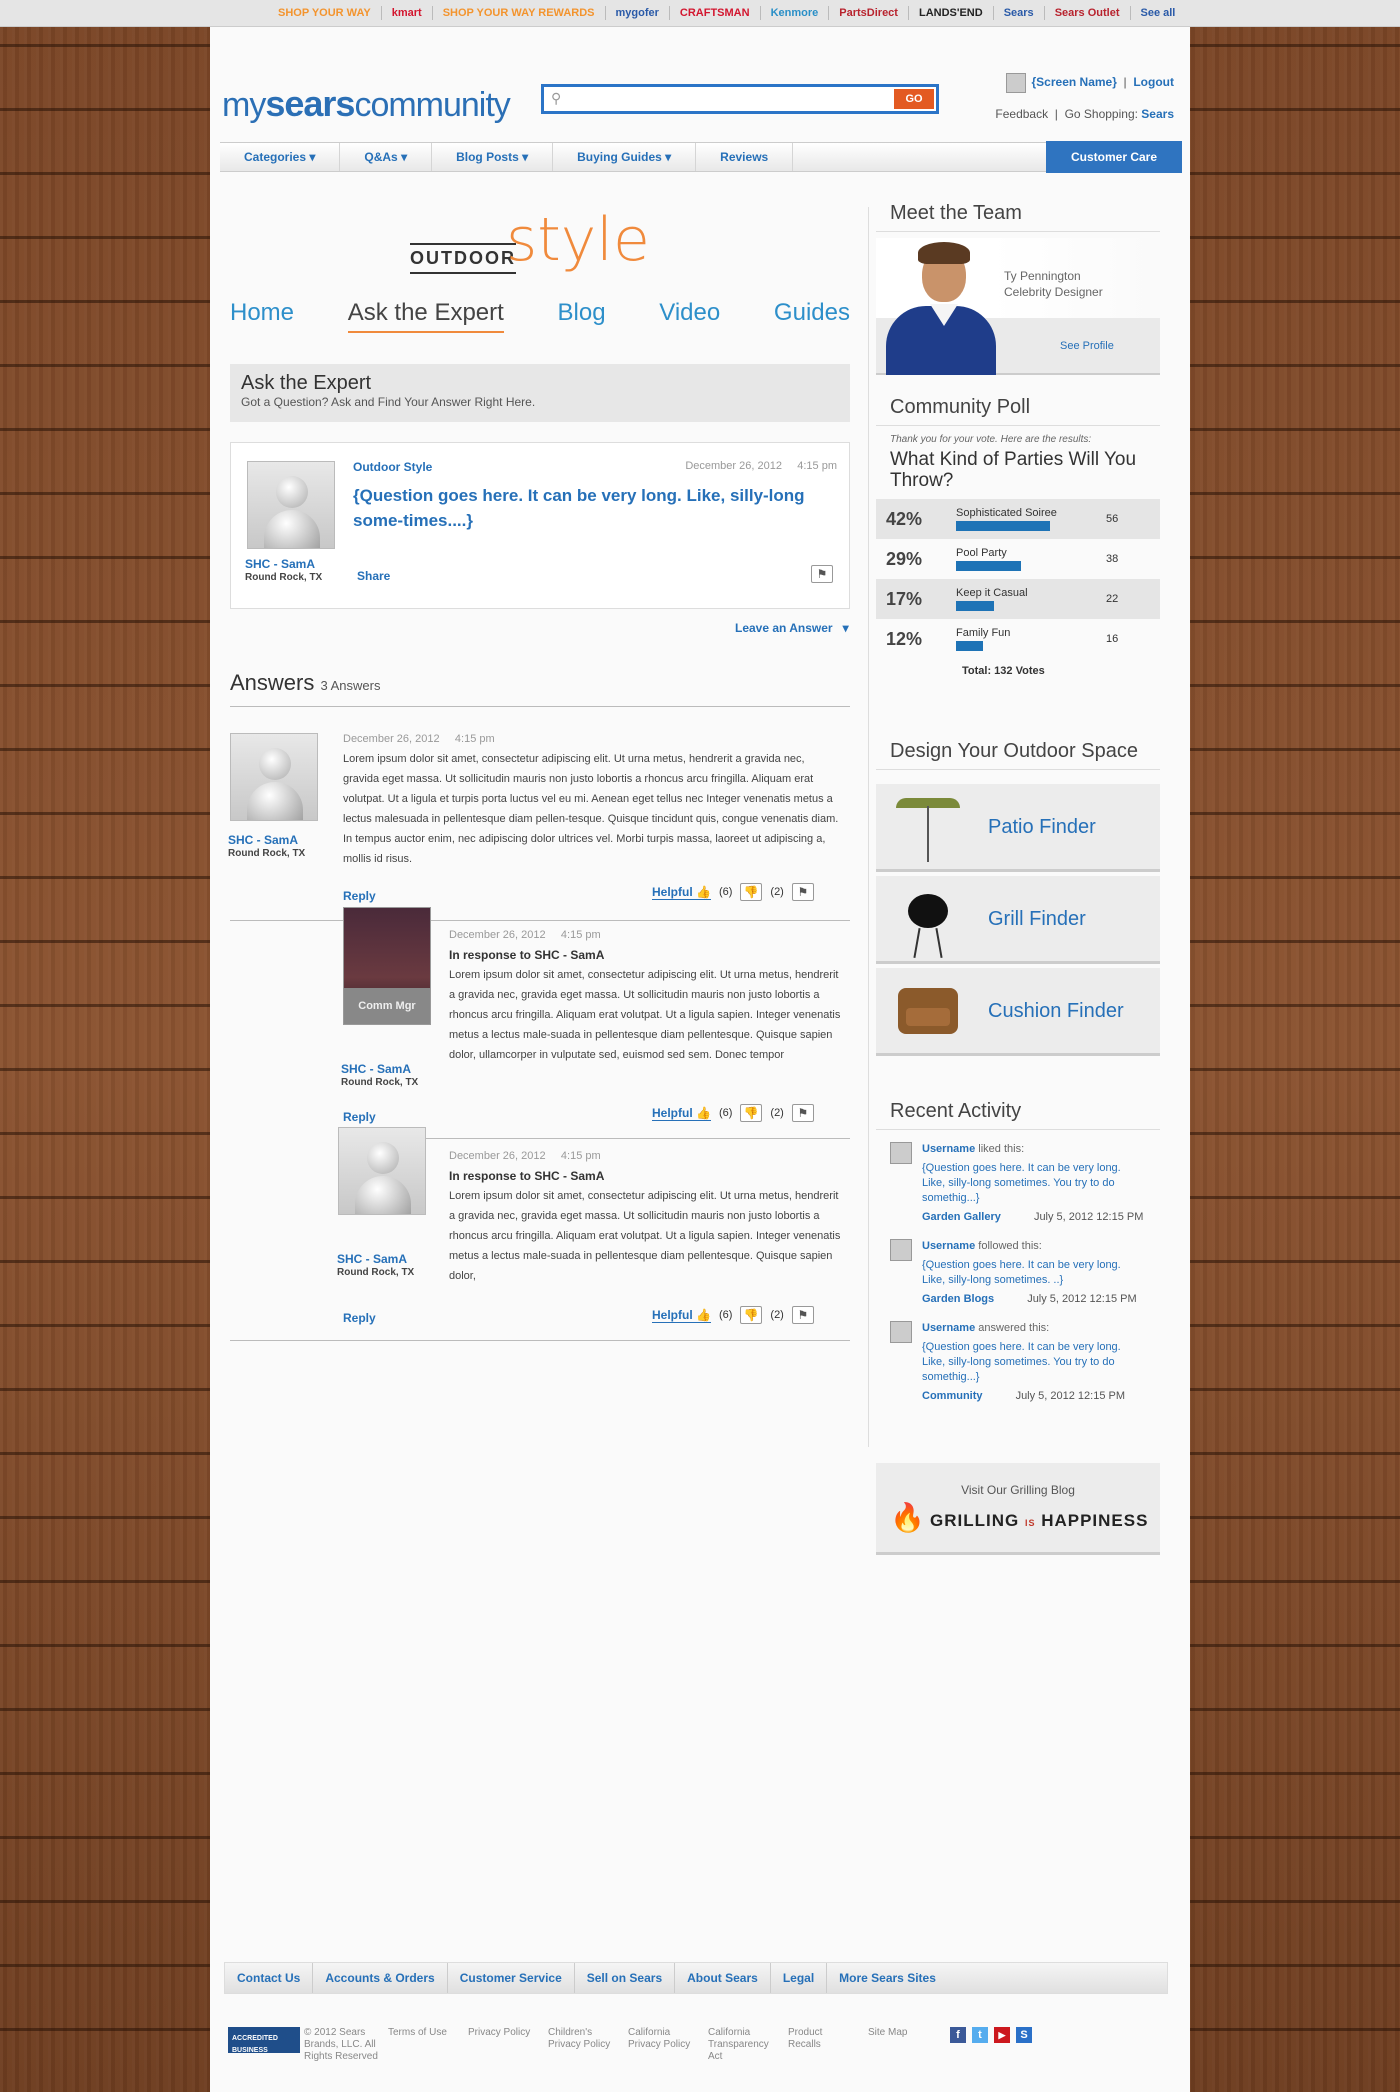 This screenshot has width=1400, height=2092. I want to click on brand-link: mygofer, so click(638, 13).